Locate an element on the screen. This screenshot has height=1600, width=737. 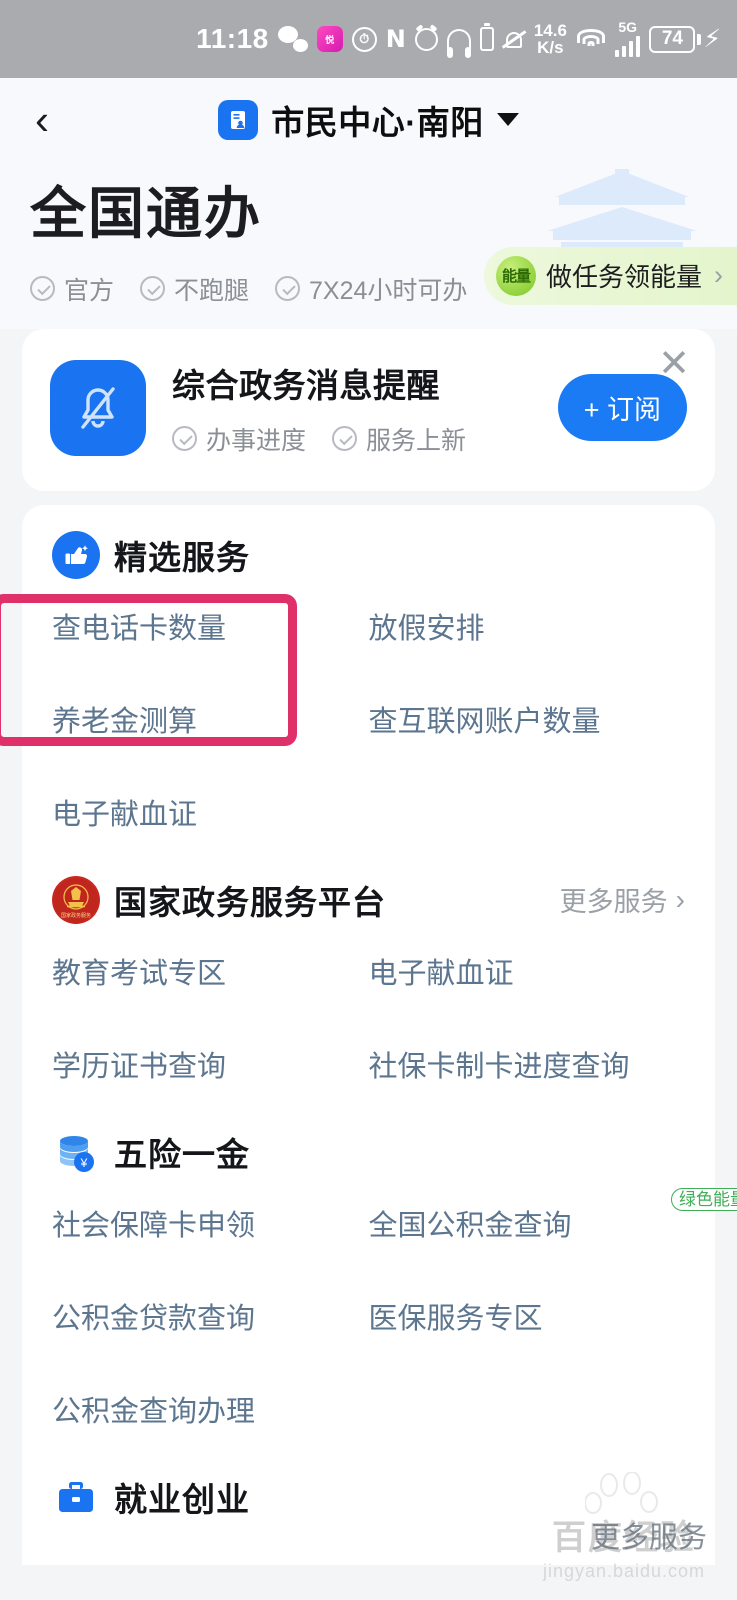
network-speed-unit: K/s is located at coordinates (550, 47).